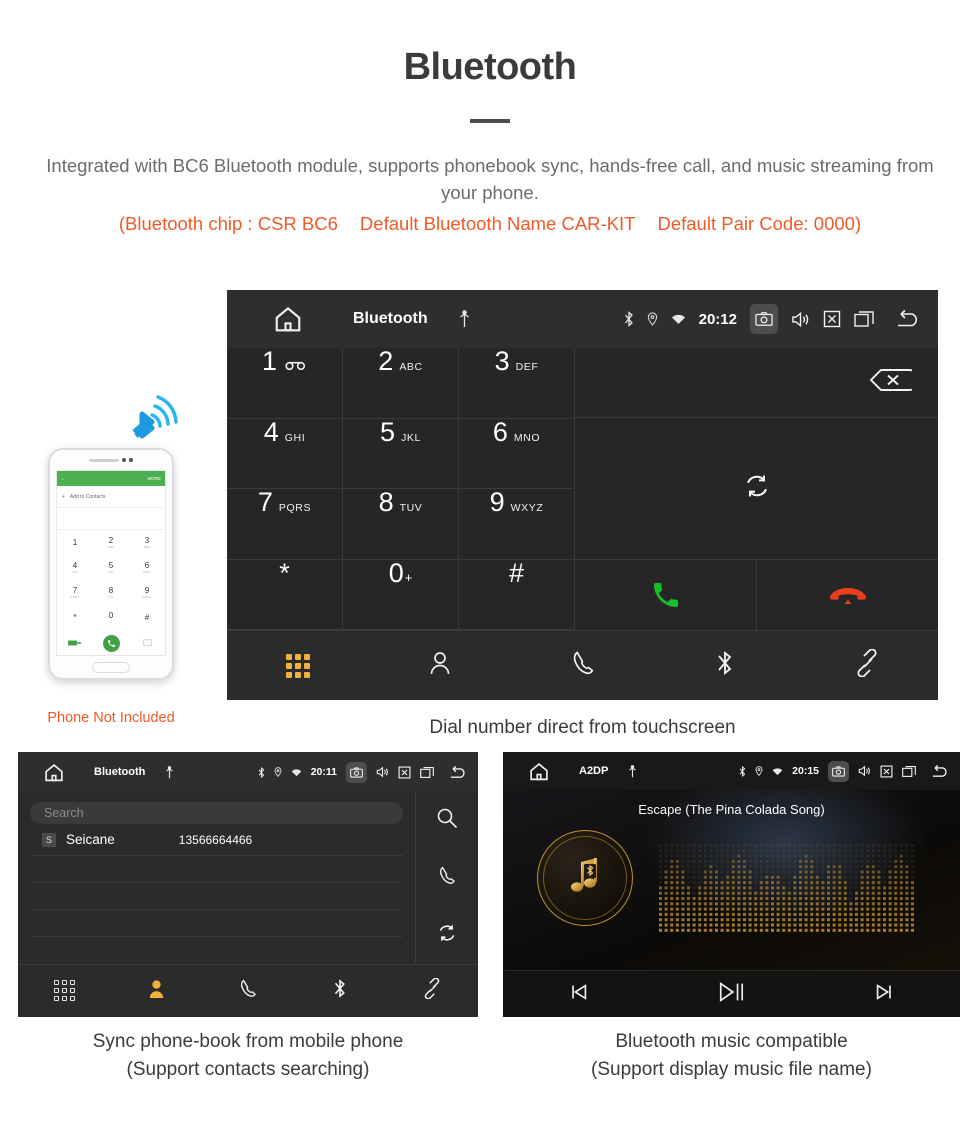  I want to click on phone-key: 7 PQRS, so click(75, 592).